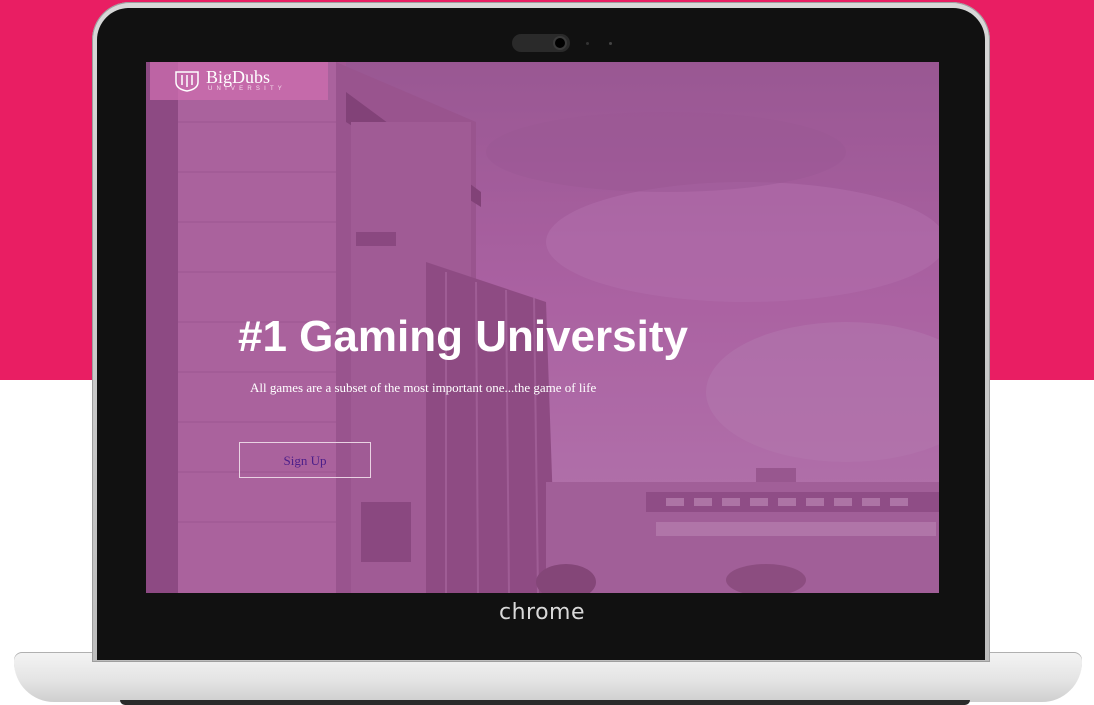 The image size is (1094, 705). I want to click on hero-title: #1 Gaming University, so click(463, 336).